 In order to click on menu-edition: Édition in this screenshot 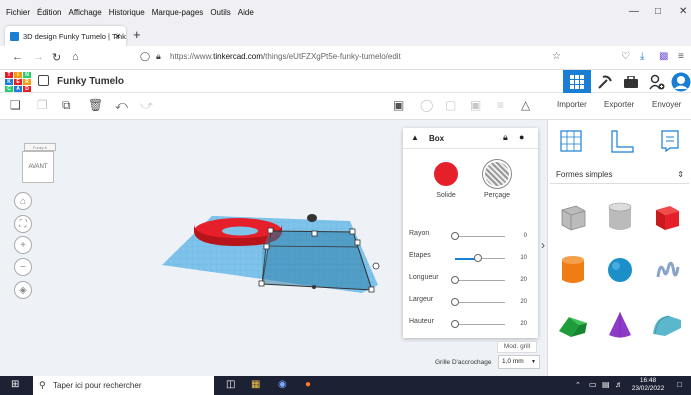, I will do `click(49, 12)`.